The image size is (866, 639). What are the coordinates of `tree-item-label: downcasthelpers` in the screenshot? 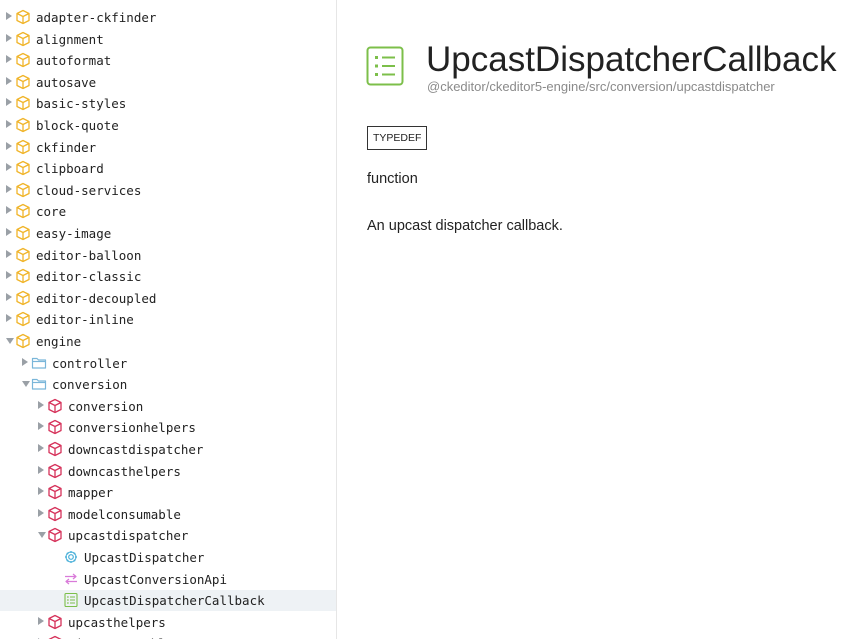 It's located at (124, 471).